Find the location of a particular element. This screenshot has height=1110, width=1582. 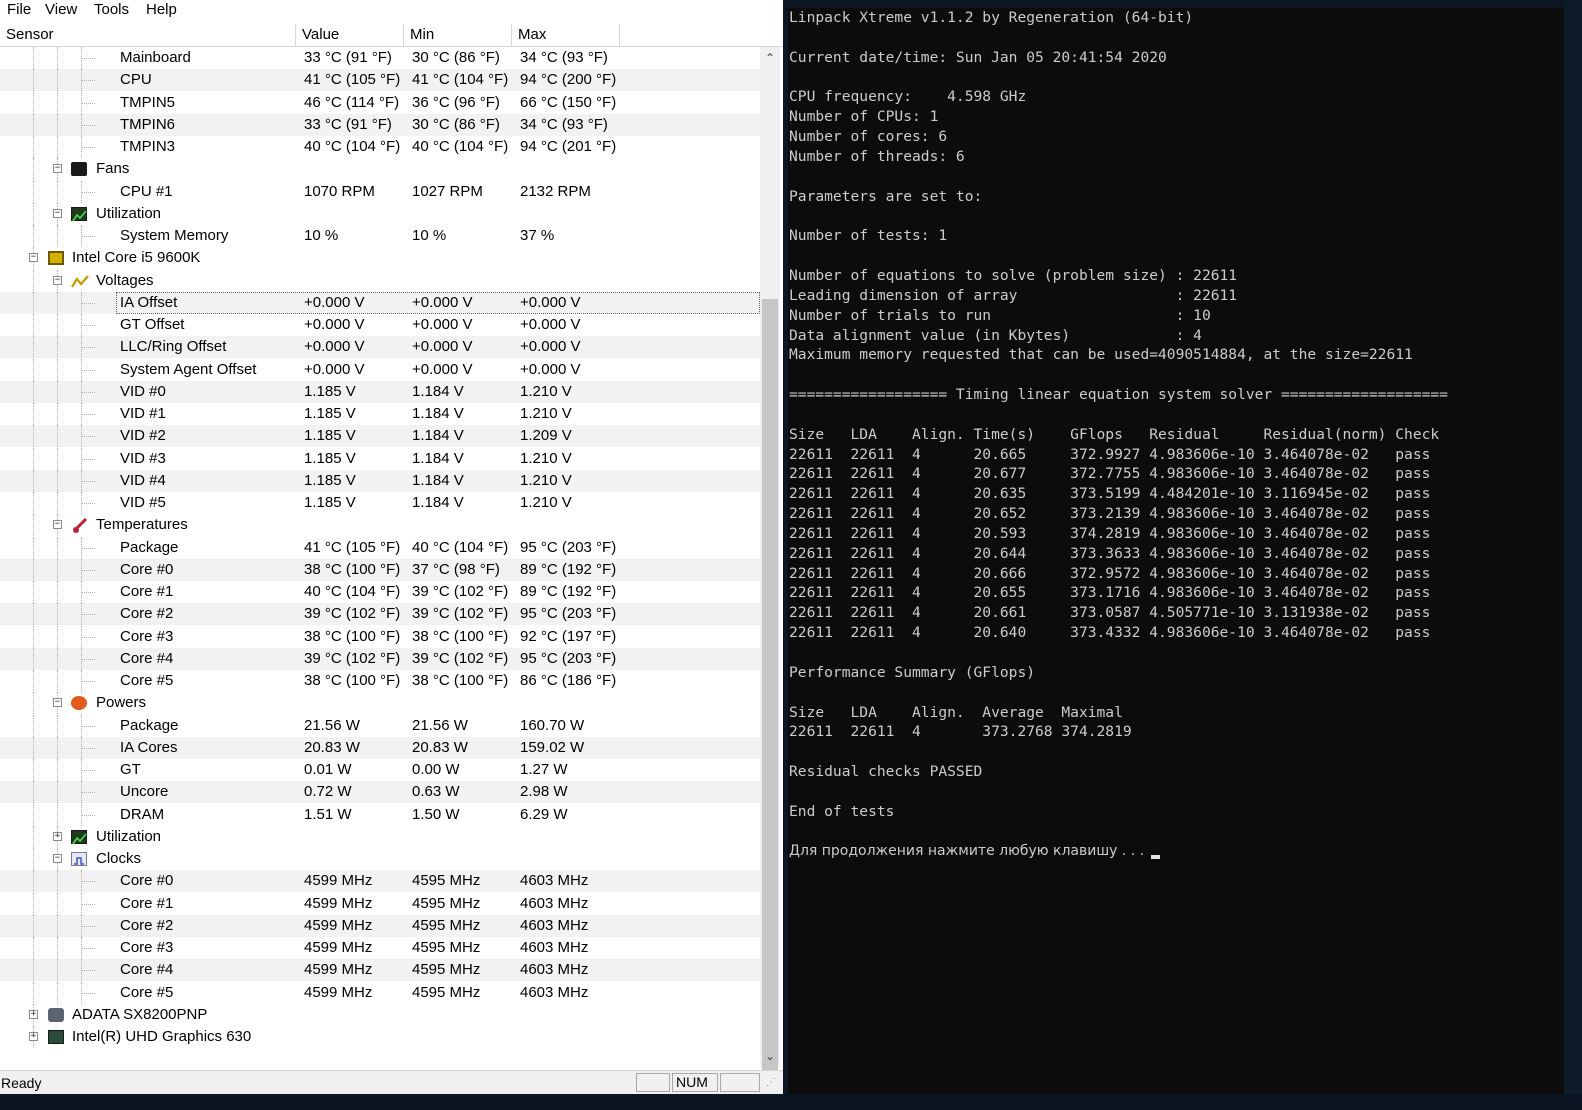

resize-grip-icon: ⋰ is located at coordinates (771, 1082).